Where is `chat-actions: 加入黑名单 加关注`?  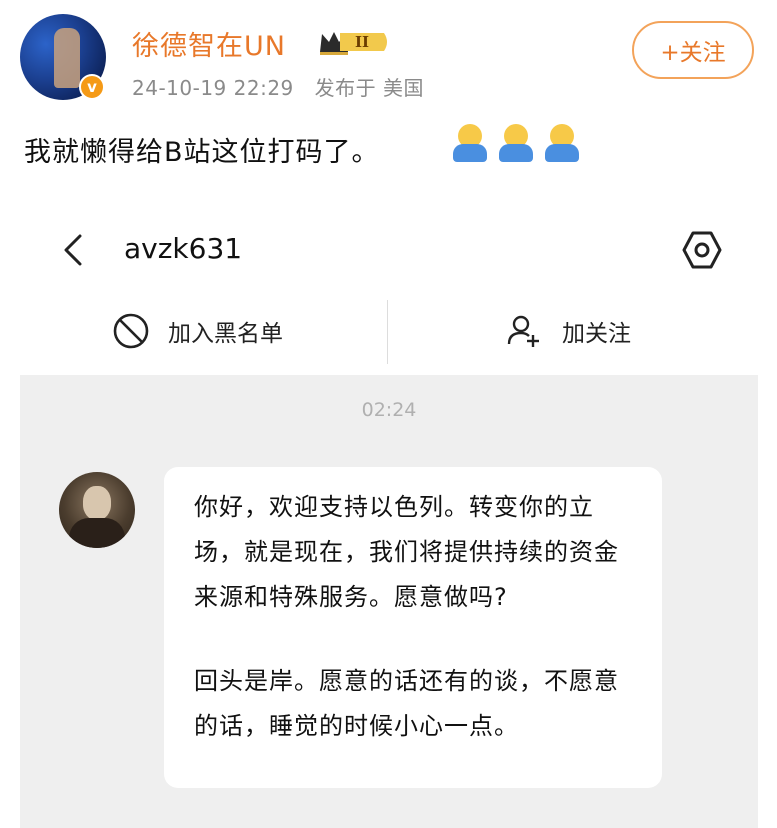
chat-actions: 加入黑名单 加关注 is located at coordinates (388, 331).